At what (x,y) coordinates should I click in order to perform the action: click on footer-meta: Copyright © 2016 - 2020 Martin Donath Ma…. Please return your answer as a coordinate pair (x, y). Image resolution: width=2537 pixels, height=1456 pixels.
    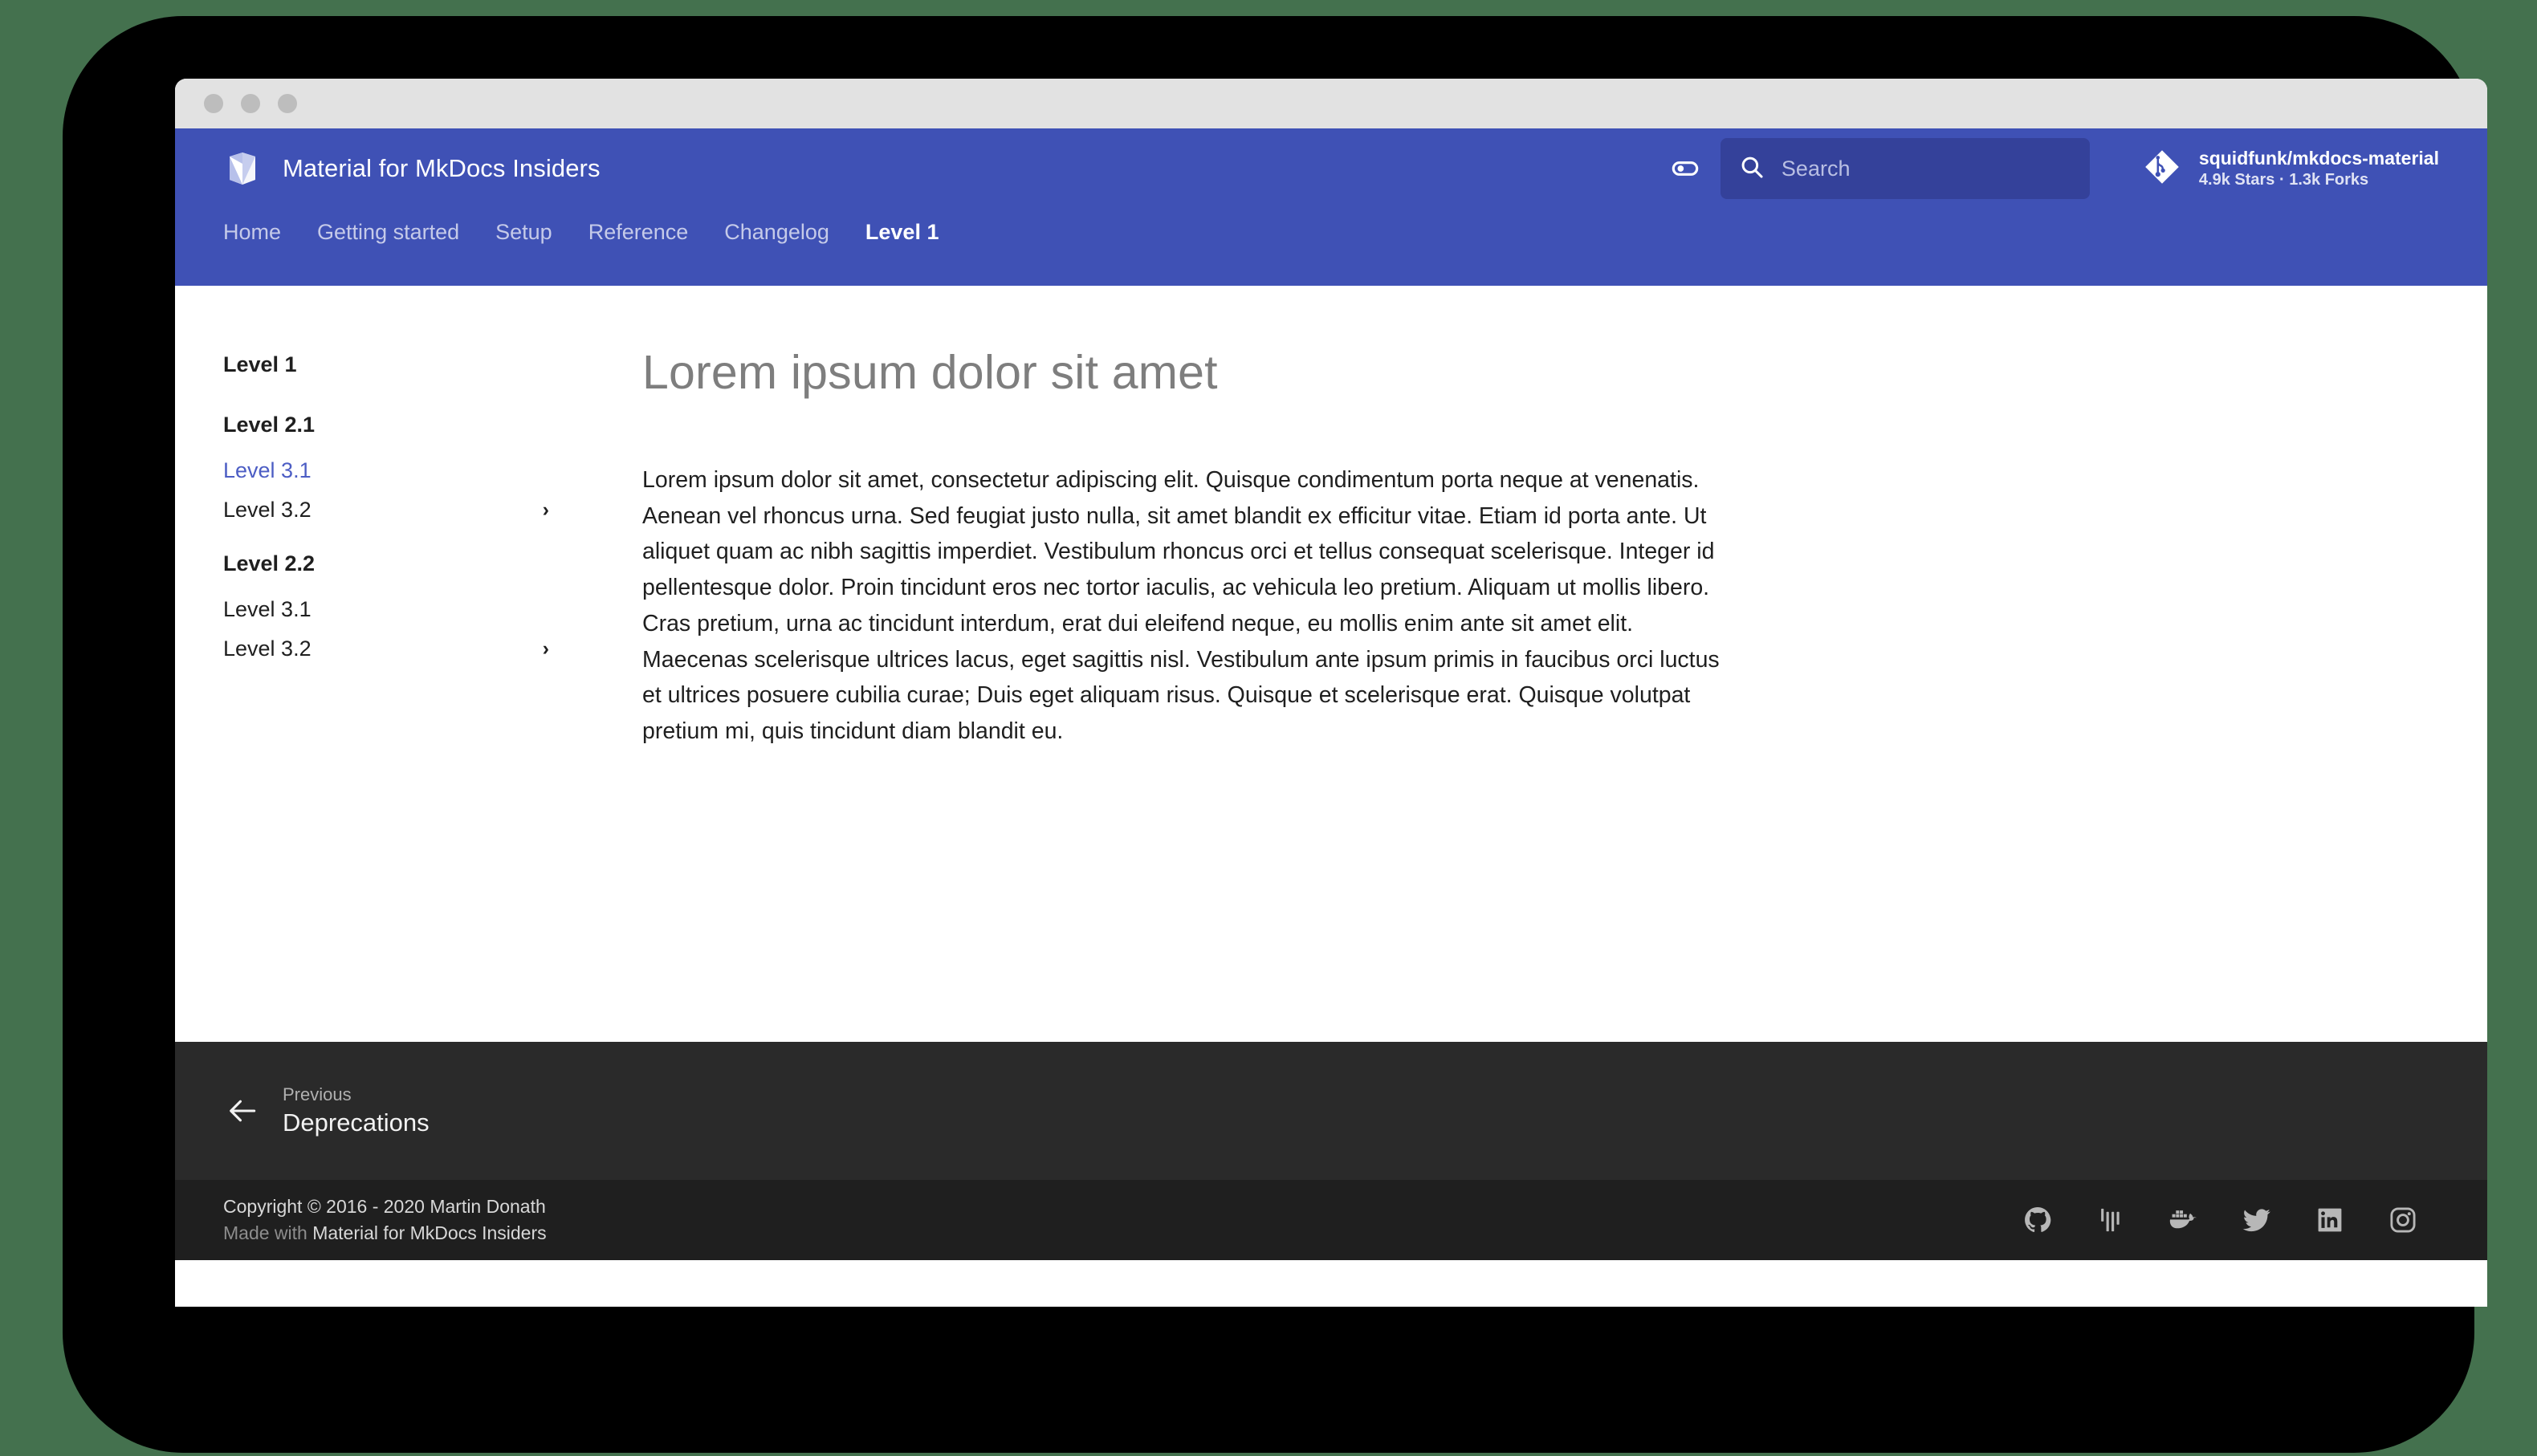
    Looking at the image, I should click on (1331, 1220).